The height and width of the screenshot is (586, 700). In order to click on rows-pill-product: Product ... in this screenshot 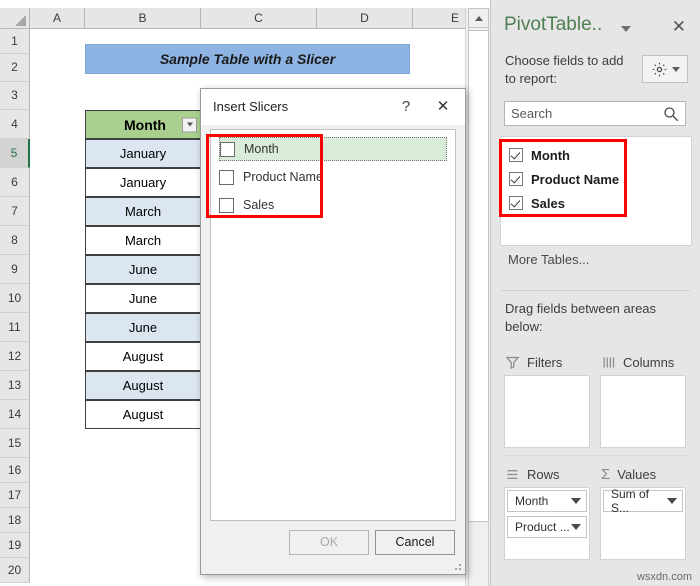, I will do `click(547, 527)`.